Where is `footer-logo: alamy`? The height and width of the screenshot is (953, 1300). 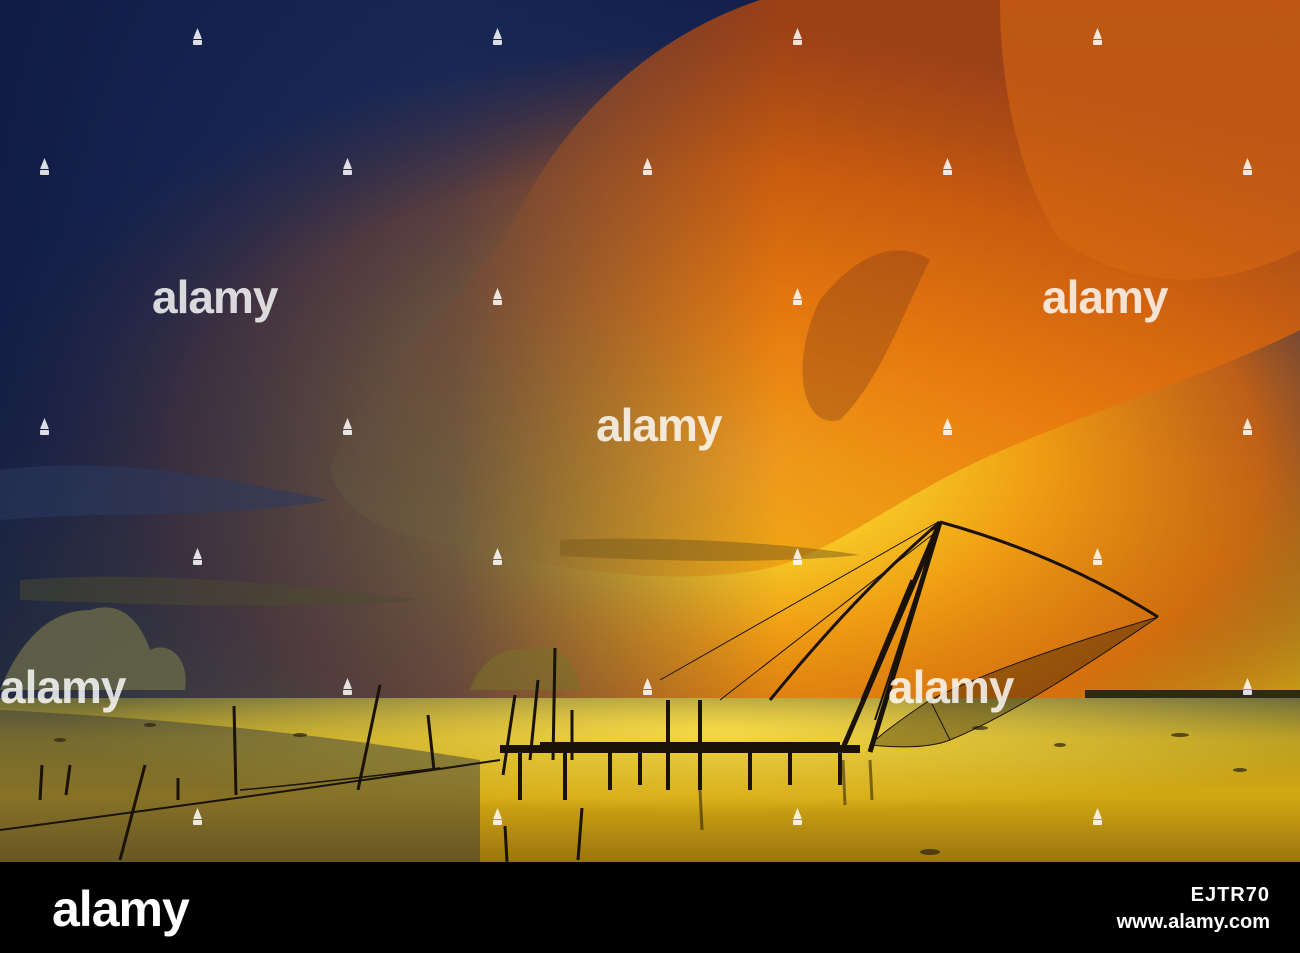 footer-logo: alamy is located at coordinates (121, 909).